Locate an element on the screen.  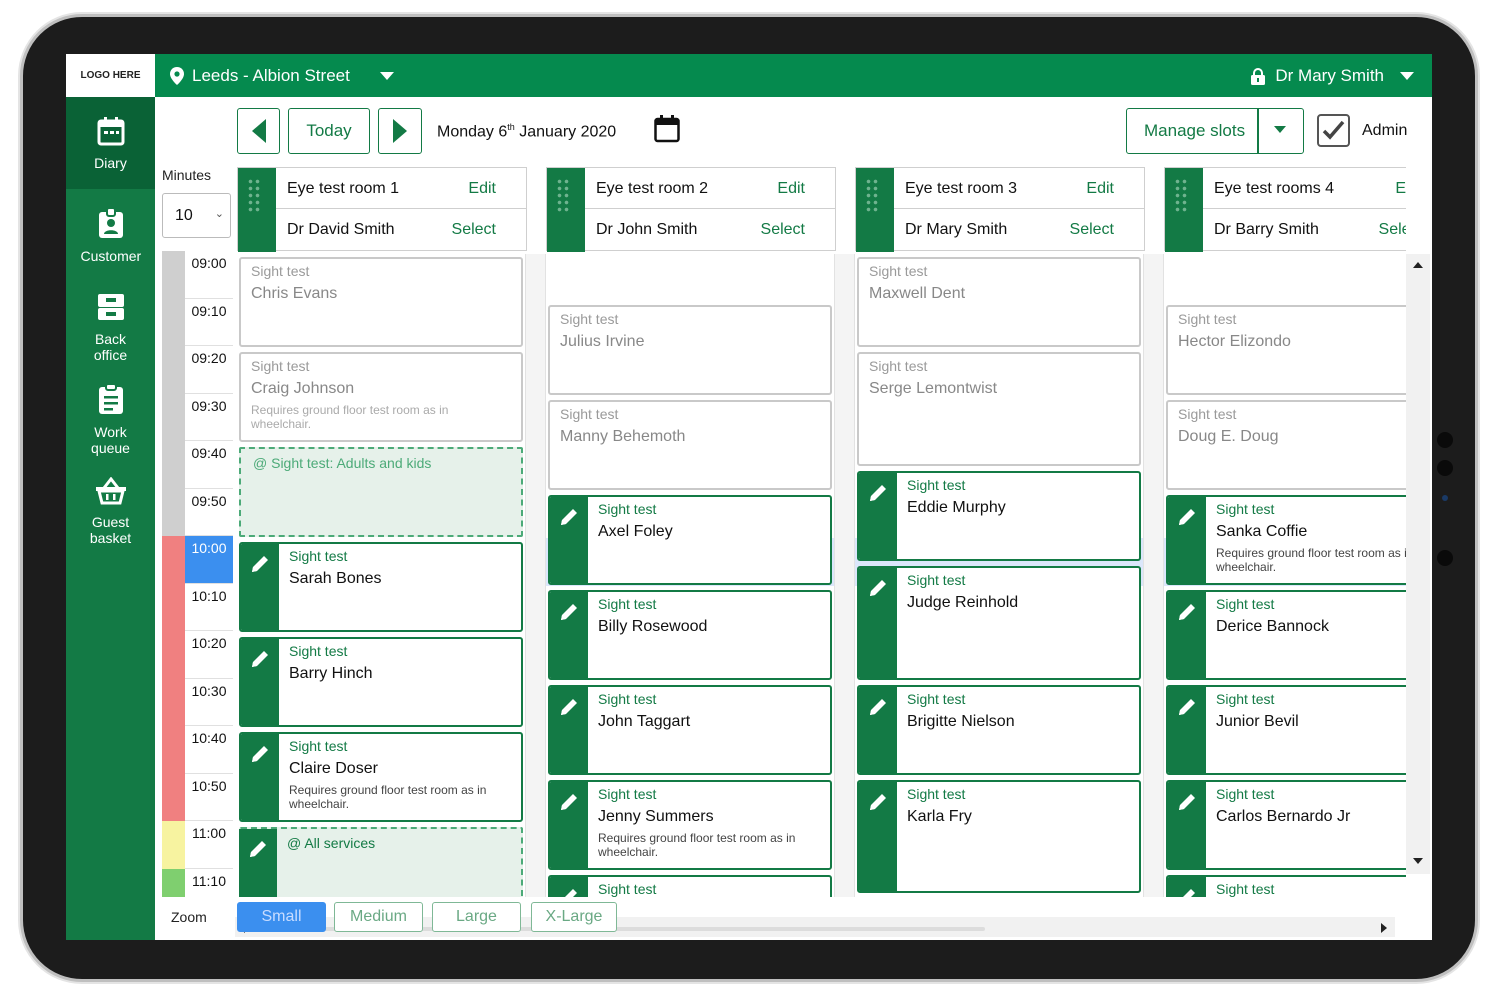
appointment-card: Sight test Brigitte Nielson is located at coordinates (999, 729).